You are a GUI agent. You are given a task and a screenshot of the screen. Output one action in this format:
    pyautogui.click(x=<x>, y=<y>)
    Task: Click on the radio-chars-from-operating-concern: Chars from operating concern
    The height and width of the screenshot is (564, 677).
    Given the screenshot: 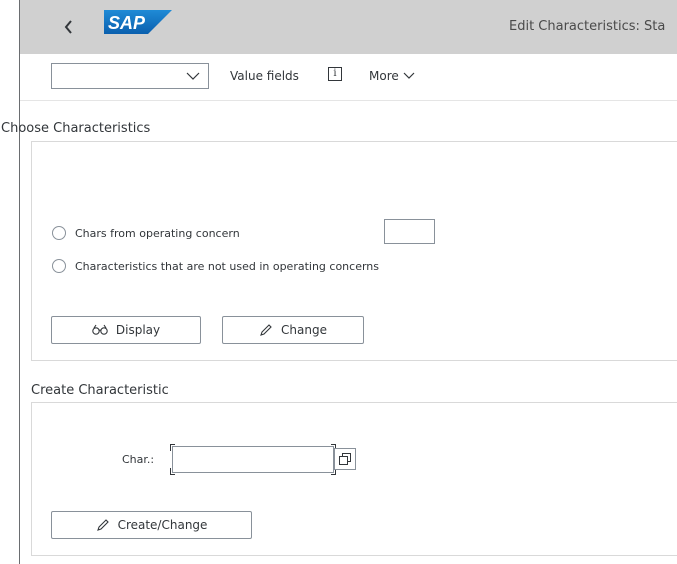 What is the action you would take?
    pyautogui.click(x=146, y=233)
    